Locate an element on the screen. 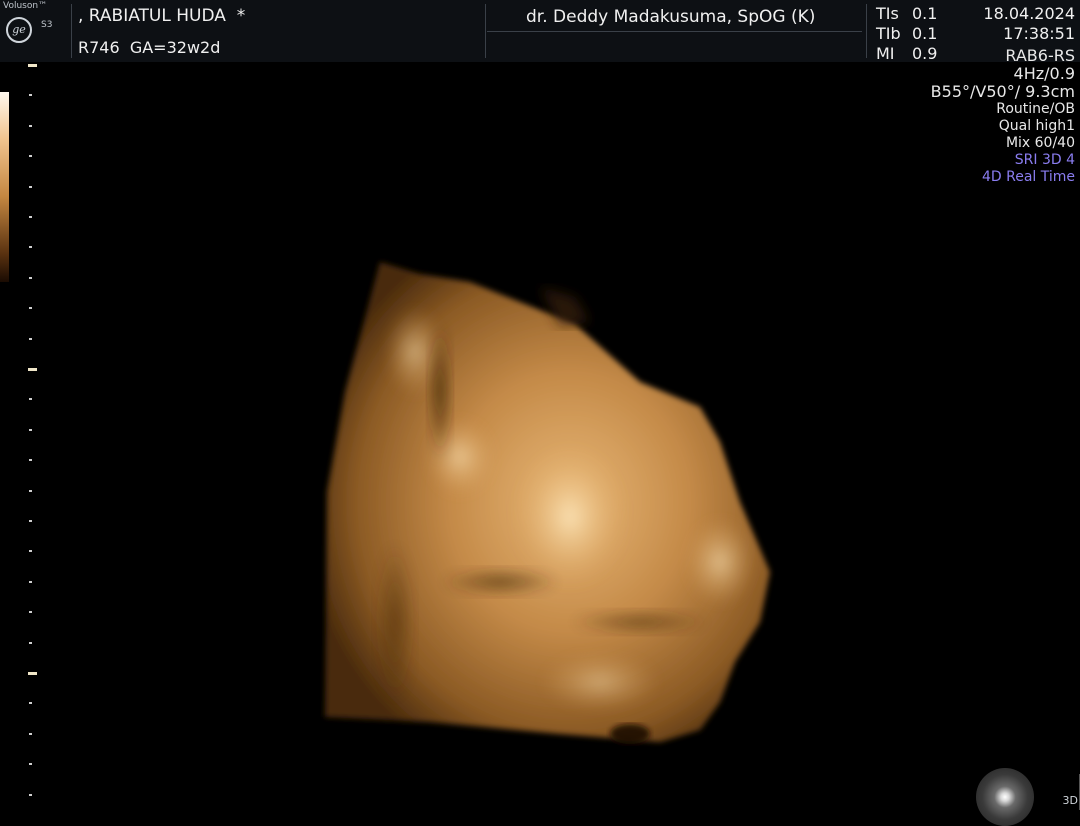 This screenshot has height=826, width=1080. exam-time: 17:38:51 is located at coordinates (1039, 33).